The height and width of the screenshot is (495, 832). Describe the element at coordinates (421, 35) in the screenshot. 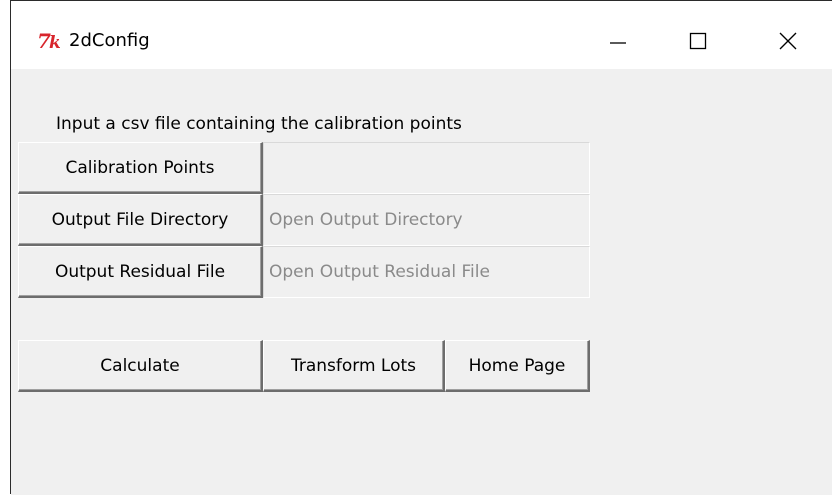

I see `title-bar: 7 k 2dConfig` at that location.